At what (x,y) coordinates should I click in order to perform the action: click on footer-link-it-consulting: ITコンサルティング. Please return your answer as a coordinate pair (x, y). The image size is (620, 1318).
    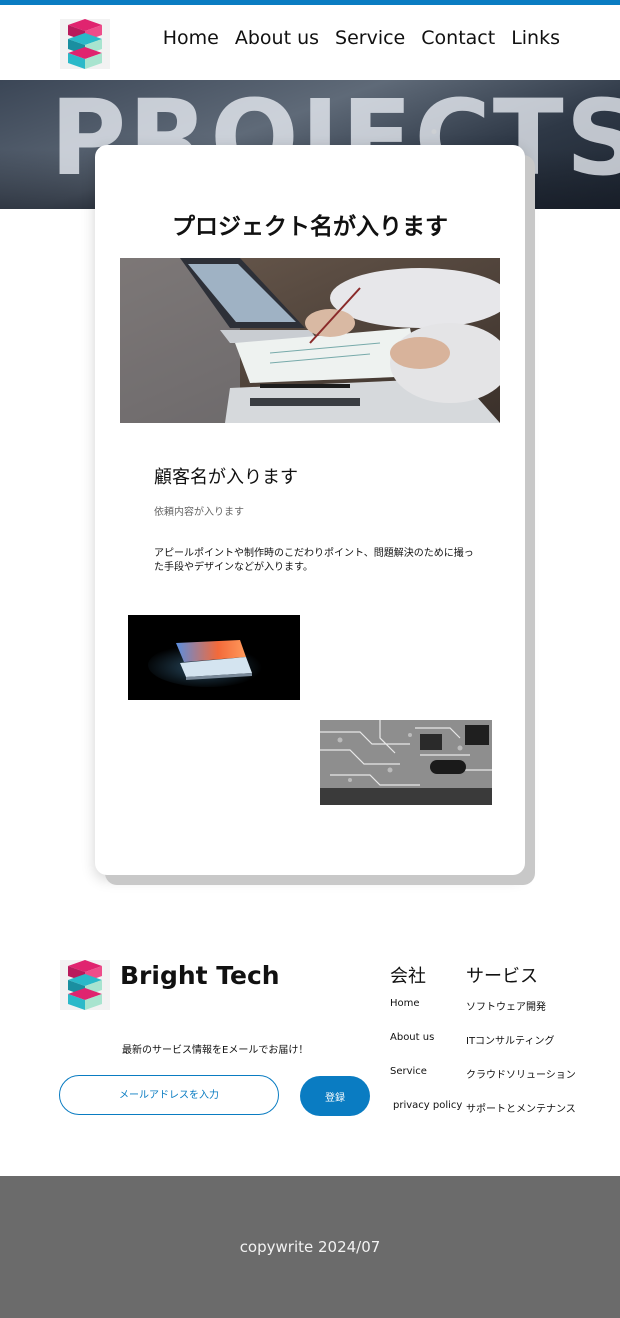
    Looking at the image, I should click on (510, 1039).